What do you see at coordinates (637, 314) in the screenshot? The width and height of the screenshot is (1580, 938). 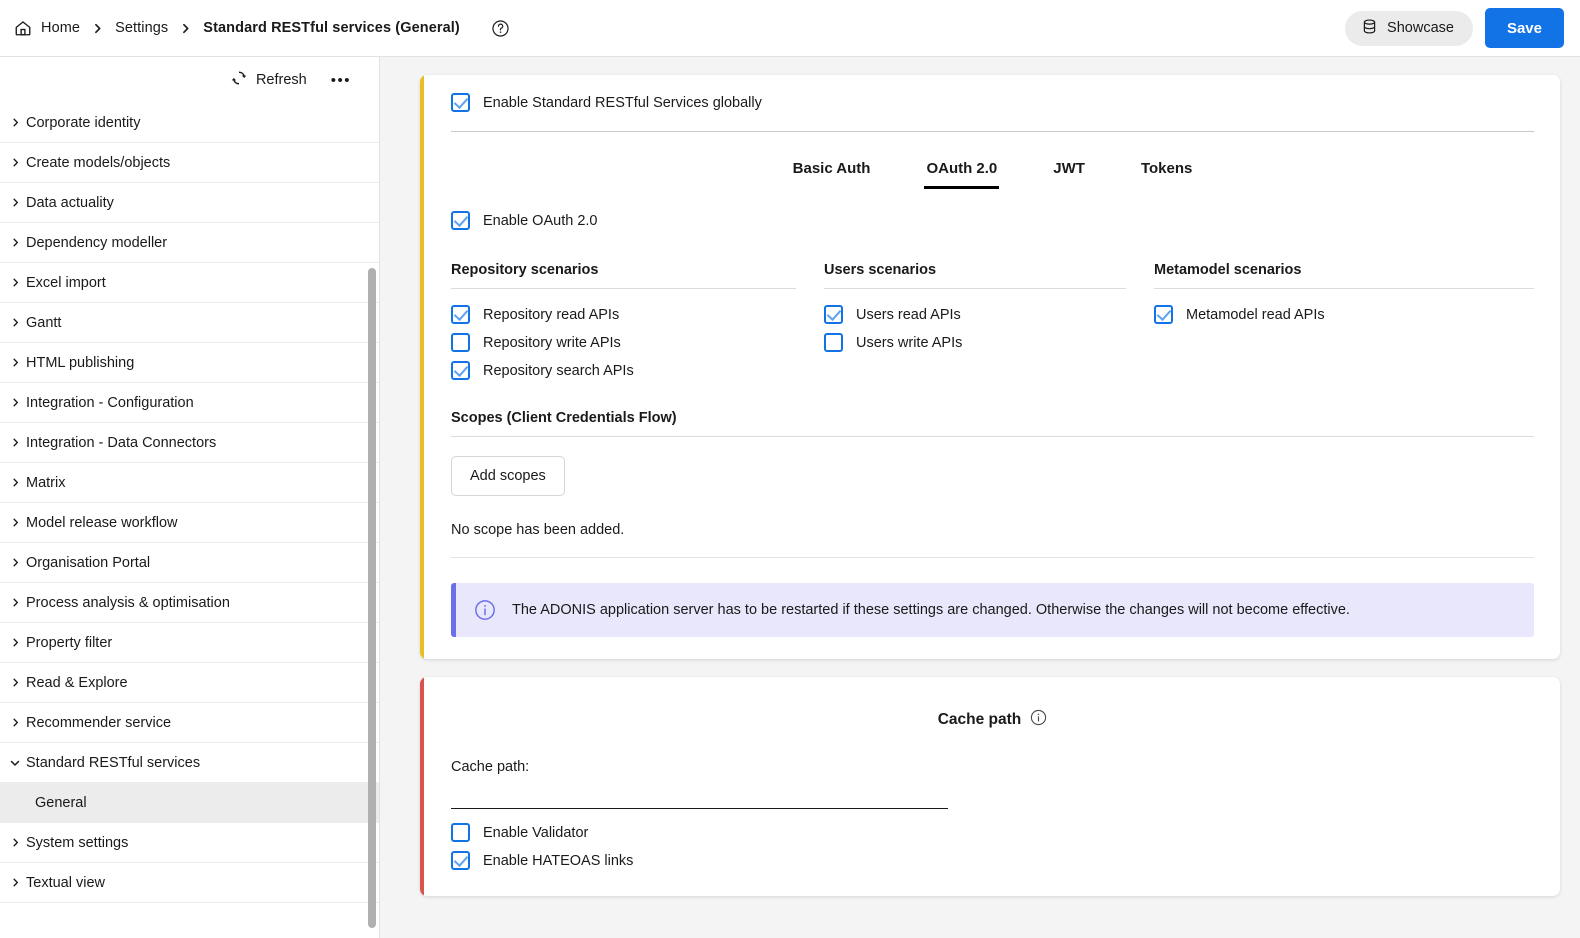 I see `repository-read-apis-row: Repository read APIs` at bounding box center [637, 314].